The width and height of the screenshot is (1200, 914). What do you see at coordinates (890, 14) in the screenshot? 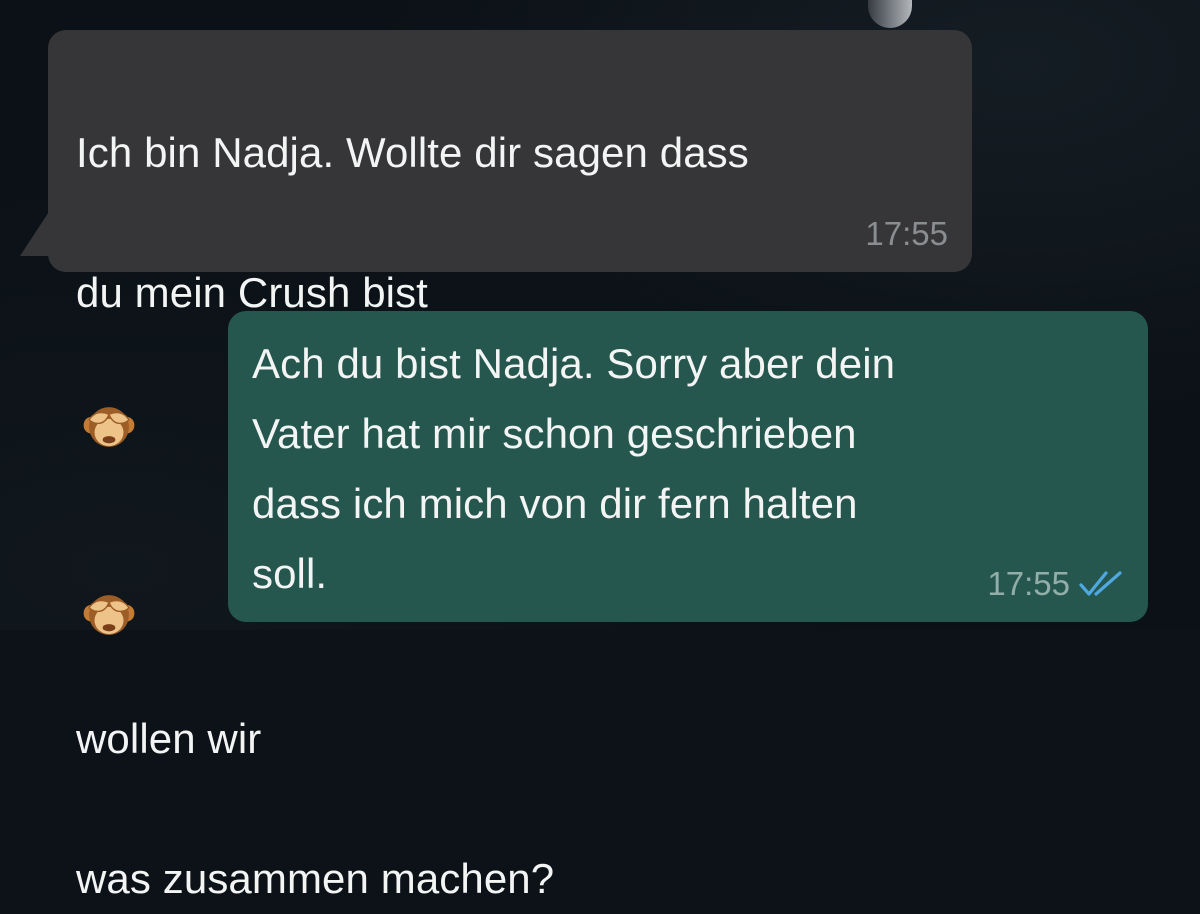
I see `wallpaper-detail` at bounding box center [890, 14].